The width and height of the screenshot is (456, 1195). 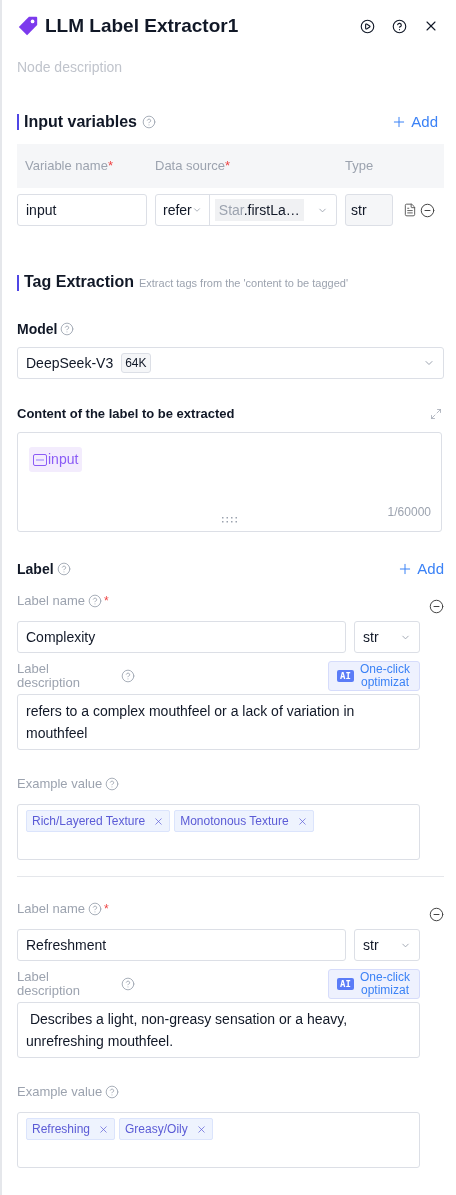 I want to click on type-field: str, so click(x=369, y=210).